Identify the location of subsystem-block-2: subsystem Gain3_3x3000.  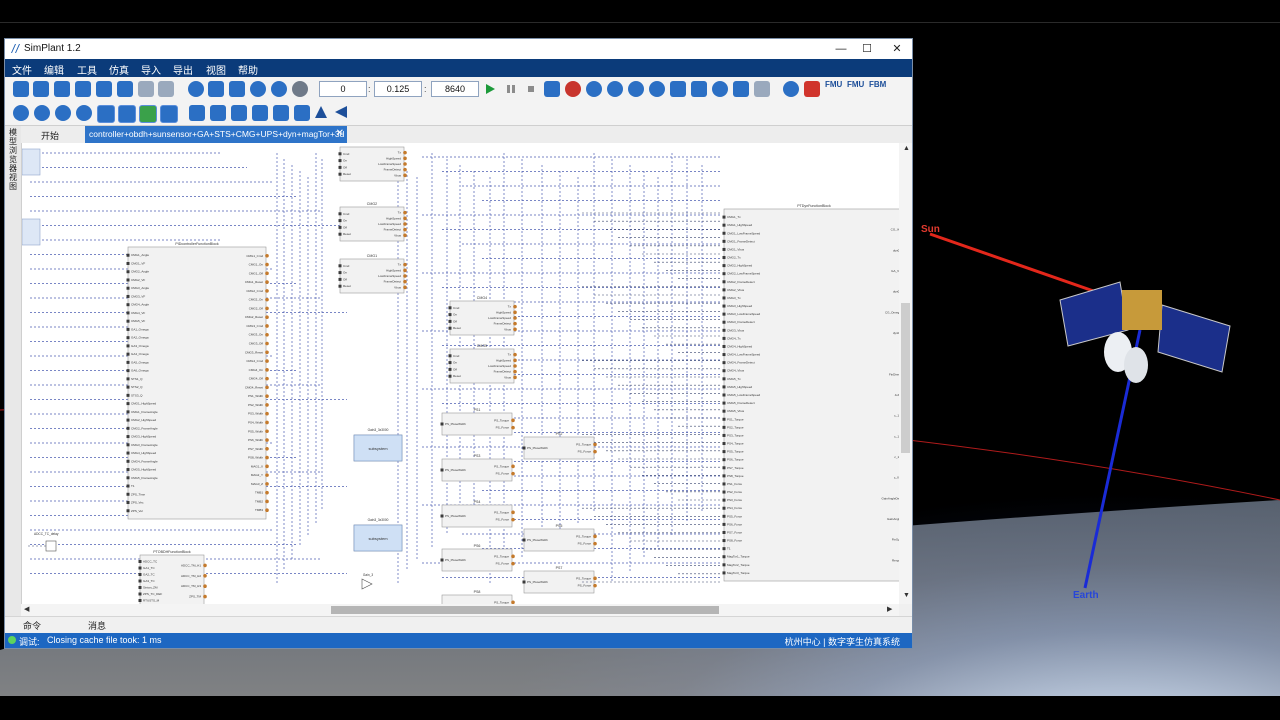
(378, 535).